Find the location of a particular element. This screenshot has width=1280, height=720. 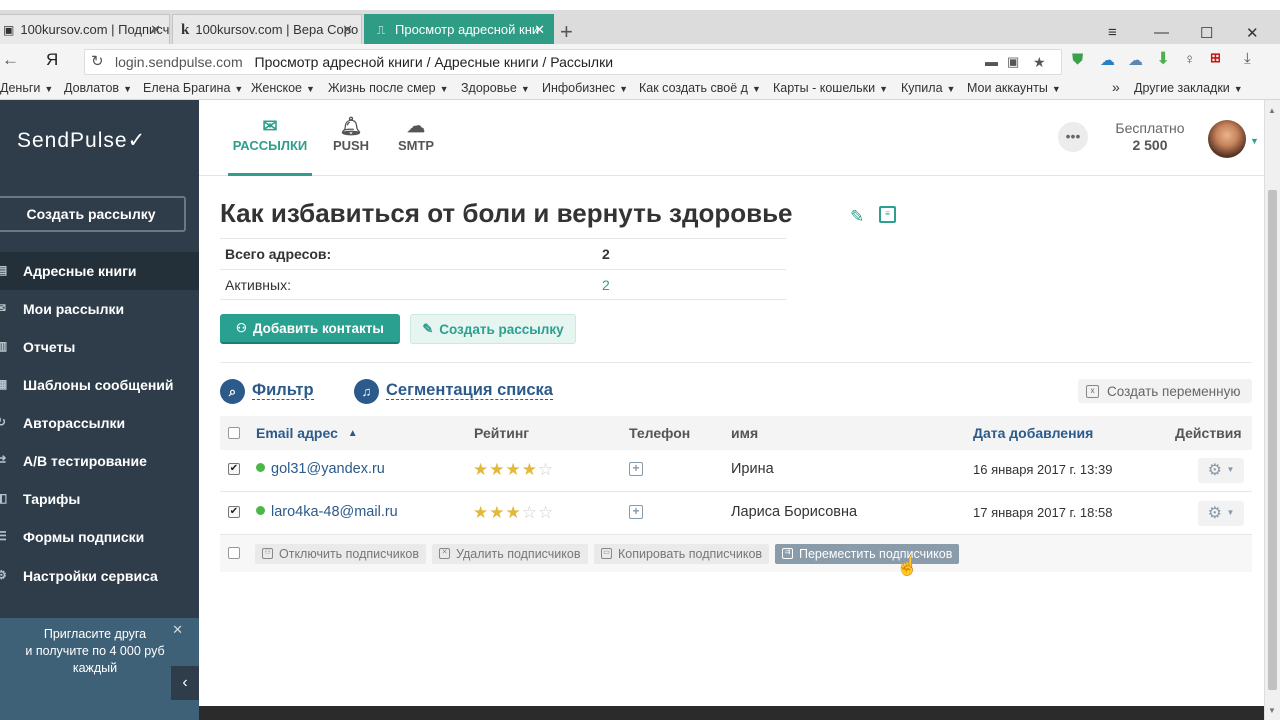

plan-info: Бесплатно 2 500 is located at coordinates (1150, 137).